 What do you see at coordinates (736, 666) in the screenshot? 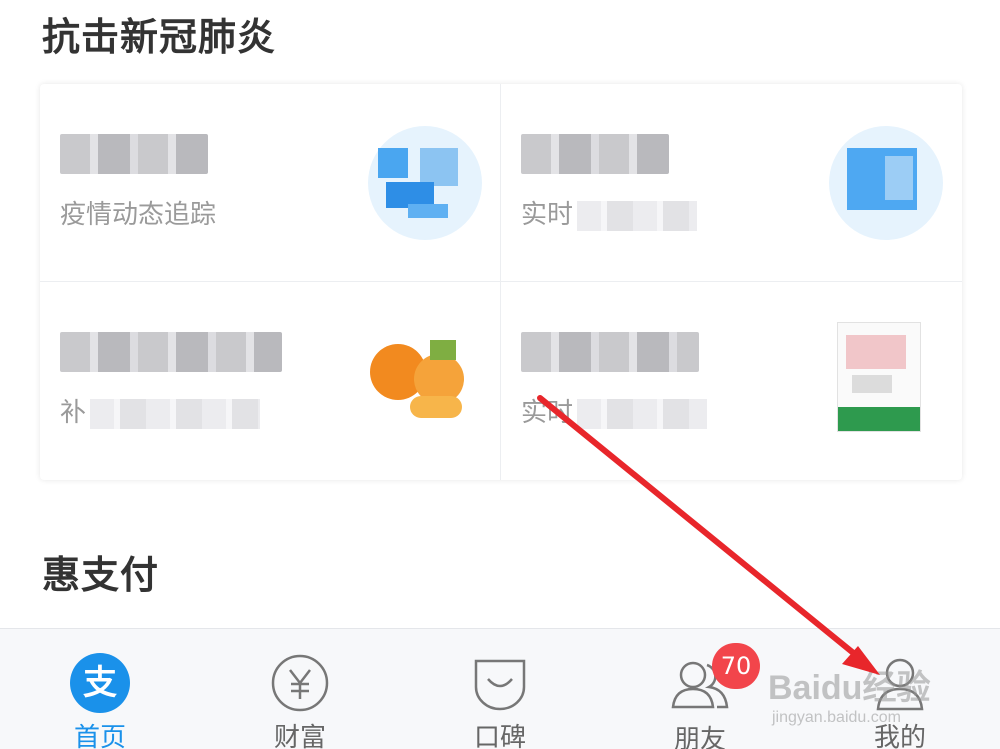
I see `notification-badge: 70` at bounding box center [736, 666].